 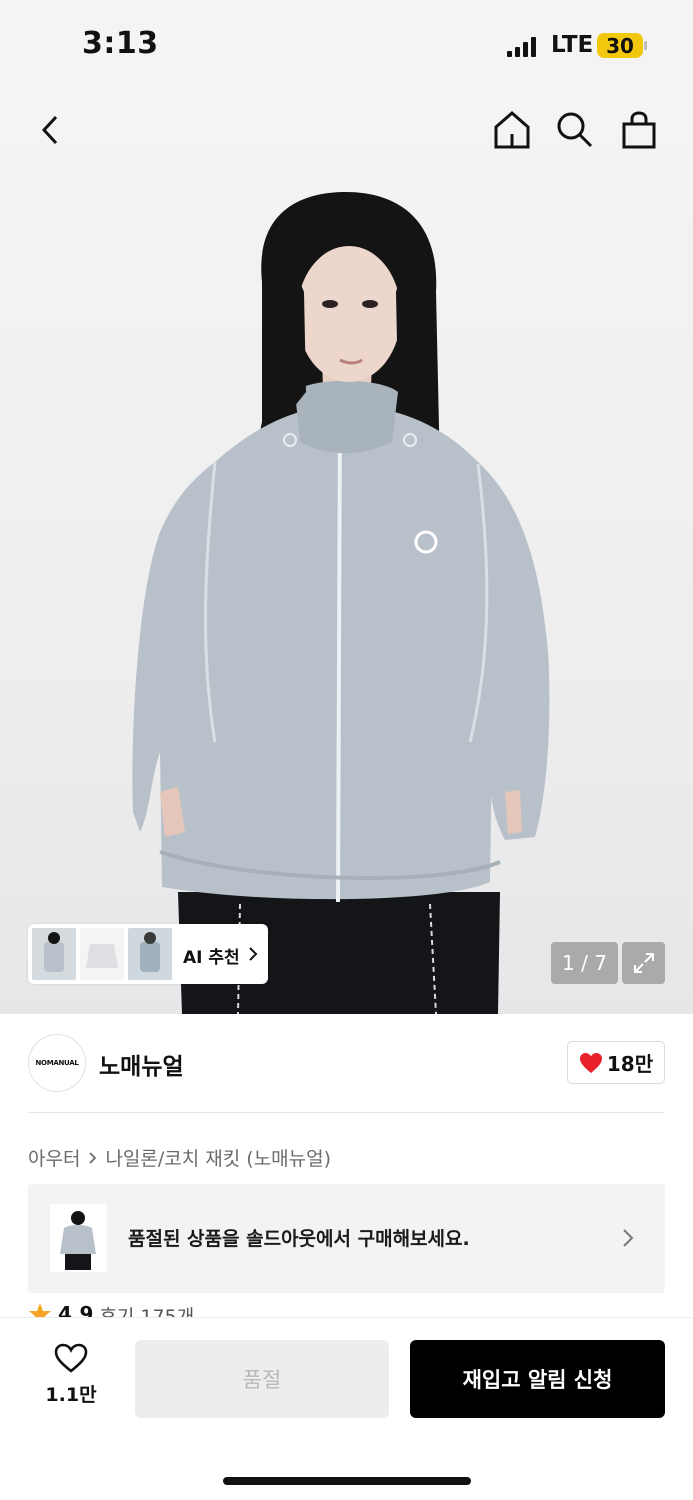 I want to click on cart-button, so click(x=639, y=130).